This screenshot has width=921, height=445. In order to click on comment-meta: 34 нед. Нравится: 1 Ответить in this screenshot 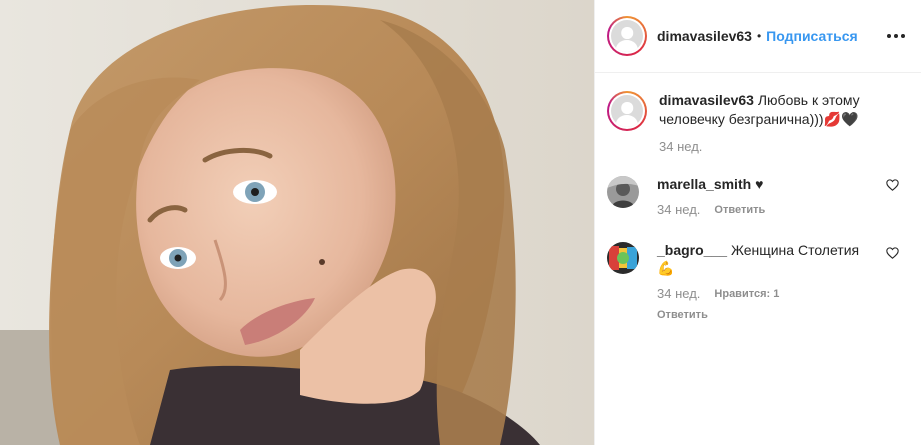, I will do `click(764, 304)`.